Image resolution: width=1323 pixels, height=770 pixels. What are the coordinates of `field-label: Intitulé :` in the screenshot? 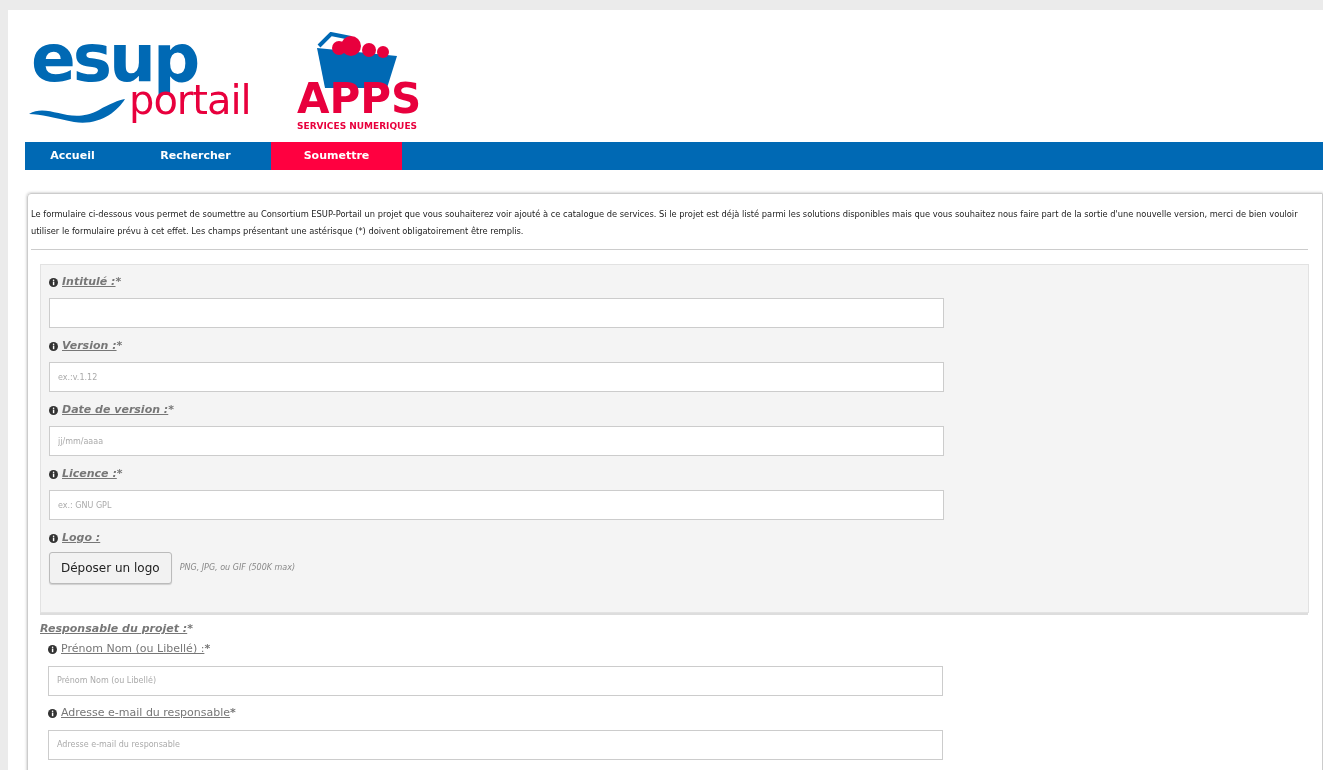 It's located at (89, 281).